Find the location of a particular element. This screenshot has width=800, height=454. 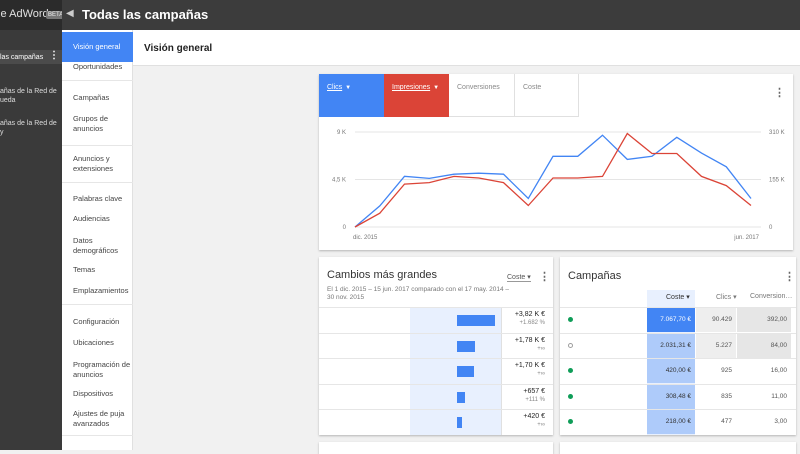

change-value: +1,78 K € is located at coordinates (529, 340).